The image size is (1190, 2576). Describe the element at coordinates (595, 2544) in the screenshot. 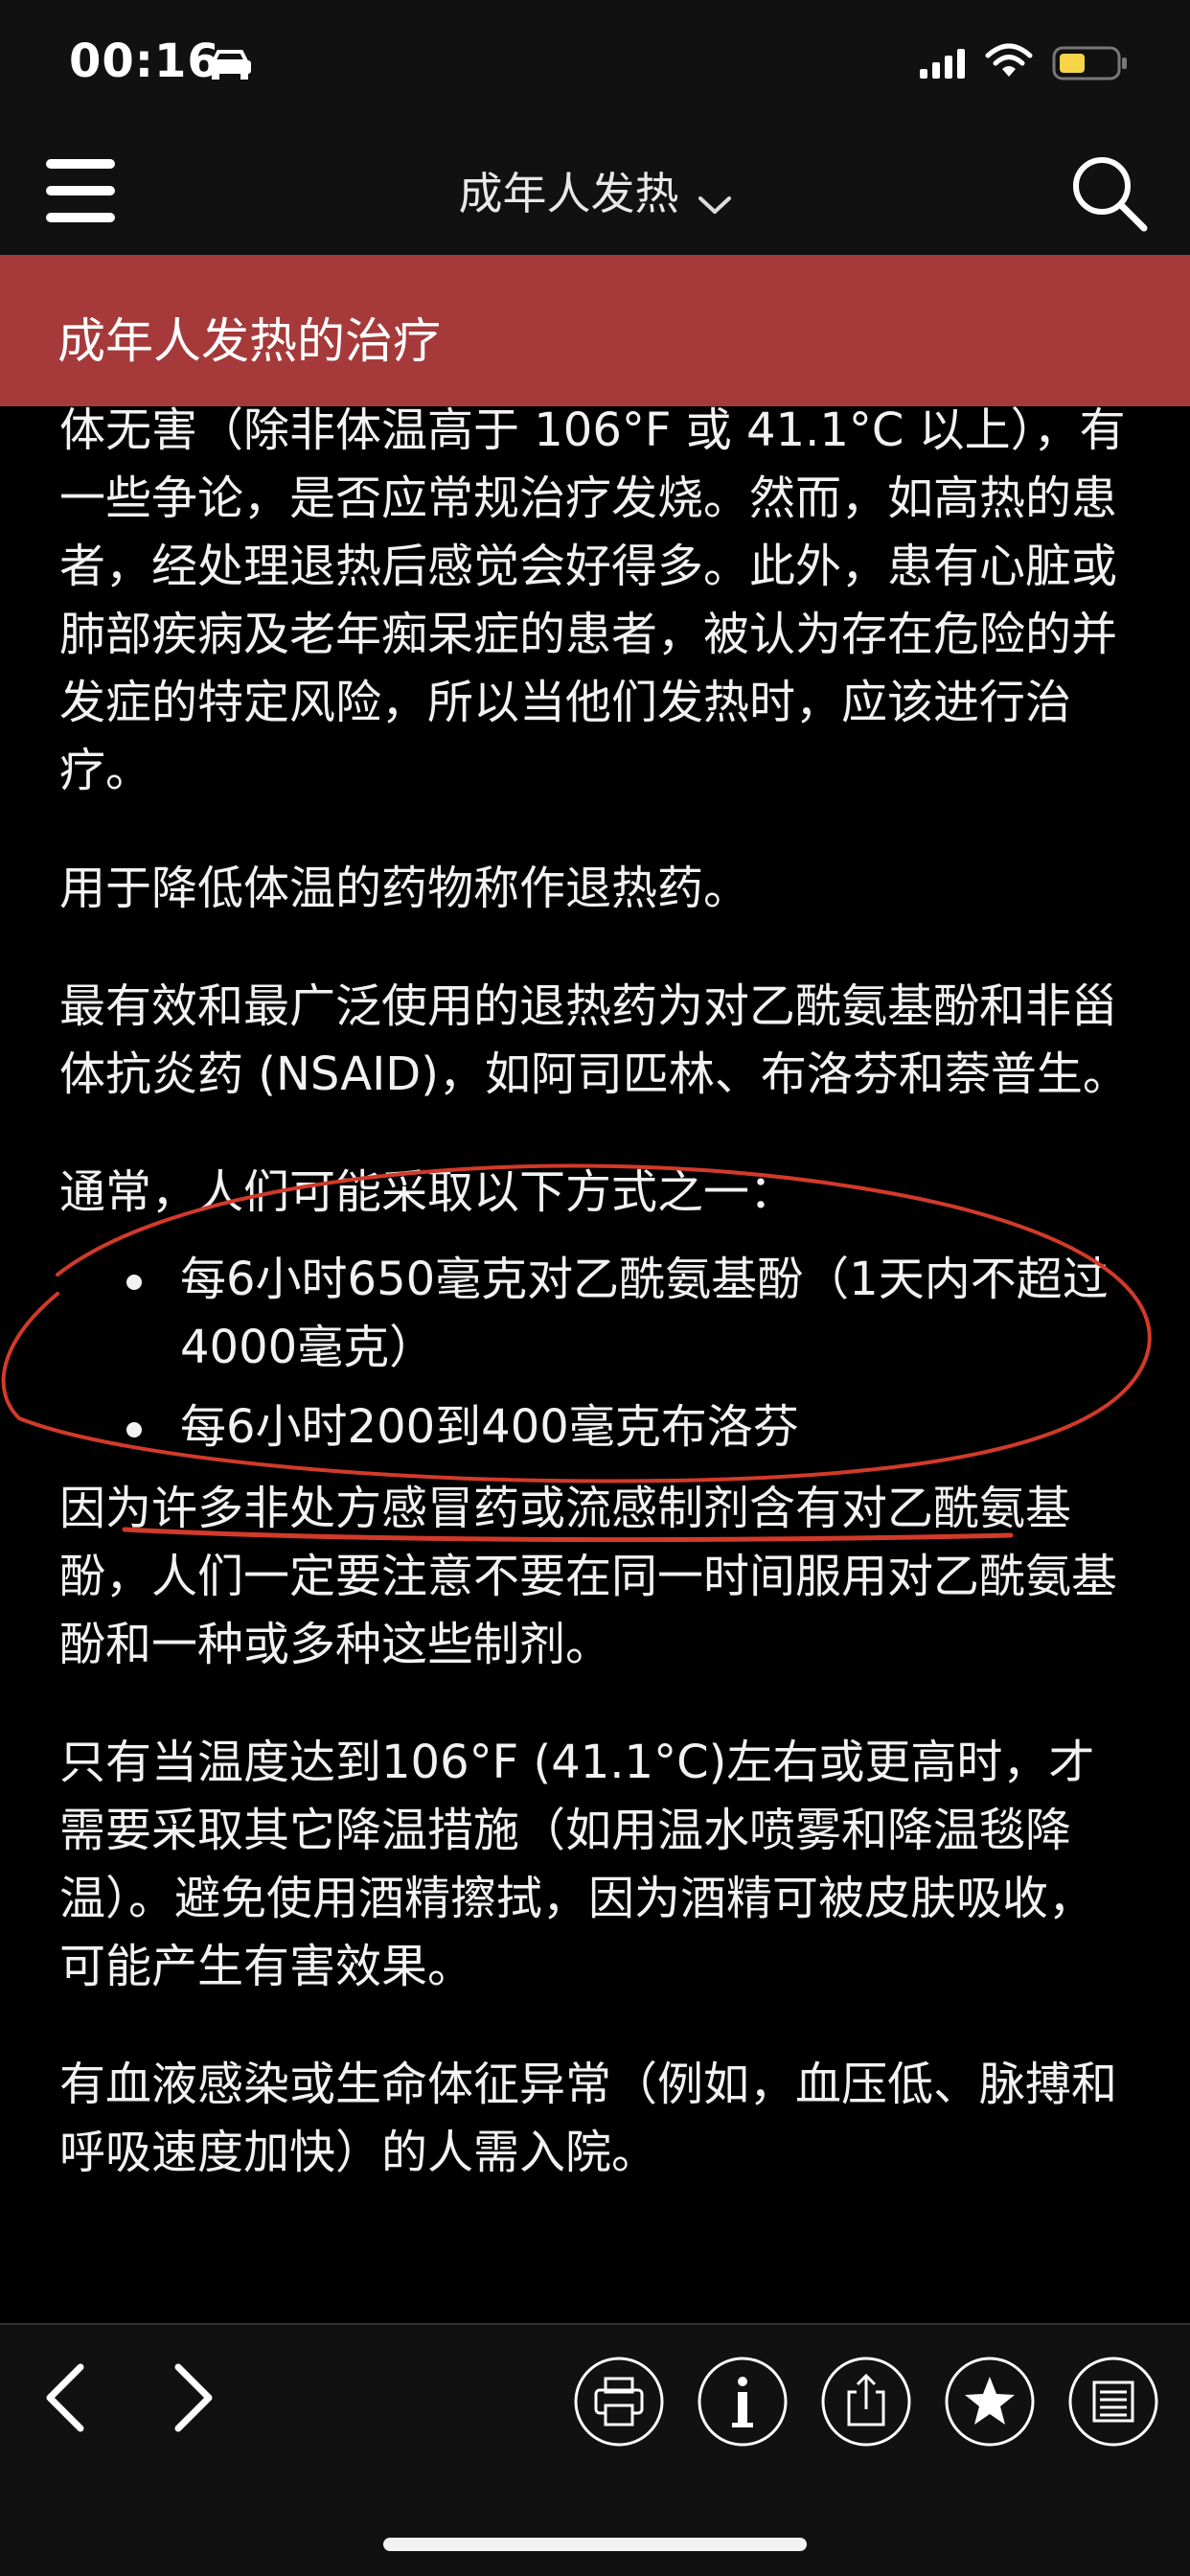

I see `home-indicator` at that location.